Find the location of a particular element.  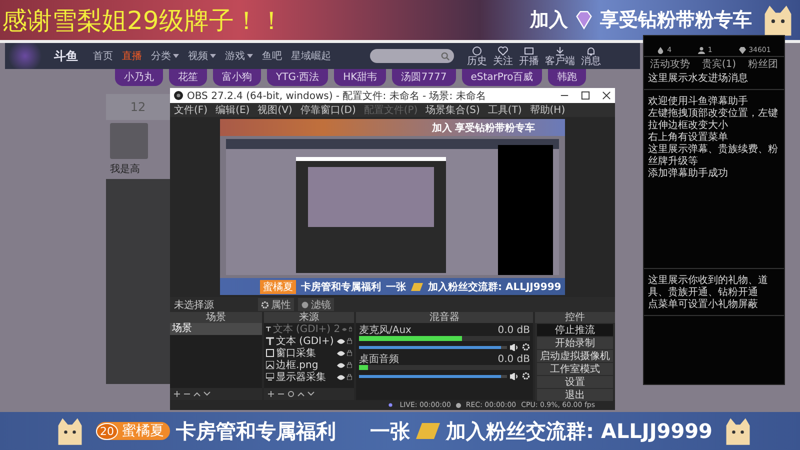

menu-item: 编辑(E) is located at coordinates (233, 110).